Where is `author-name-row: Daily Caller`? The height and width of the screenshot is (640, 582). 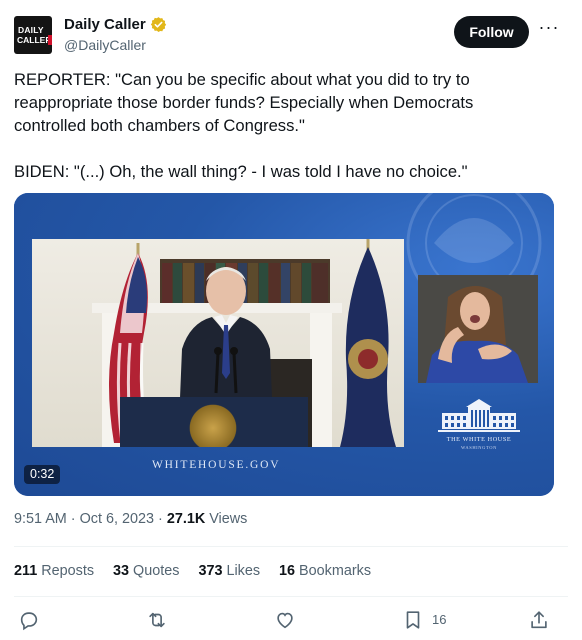
author-name-row: Daily Caller is located at coordinates (115, 24).